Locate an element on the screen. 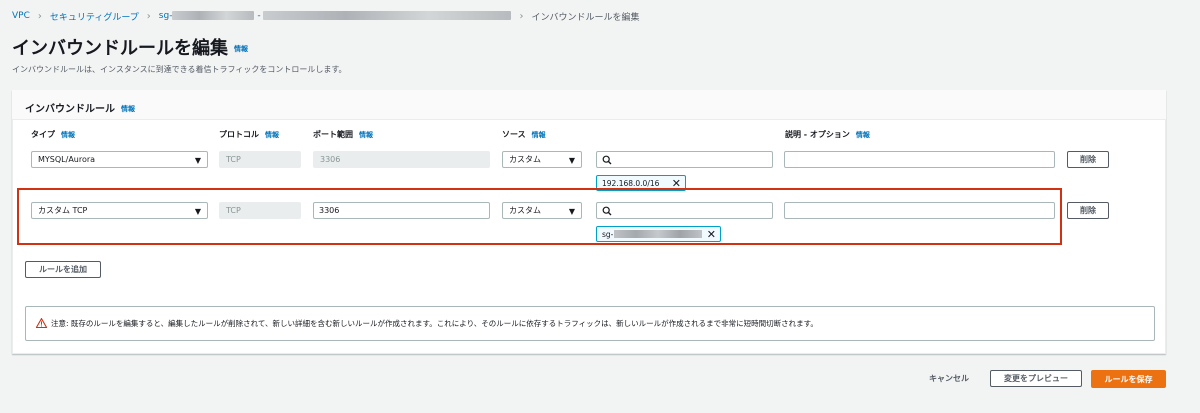 This screenshot has width=1200, height=413. warning-icon is located at coordinates (41, 323).